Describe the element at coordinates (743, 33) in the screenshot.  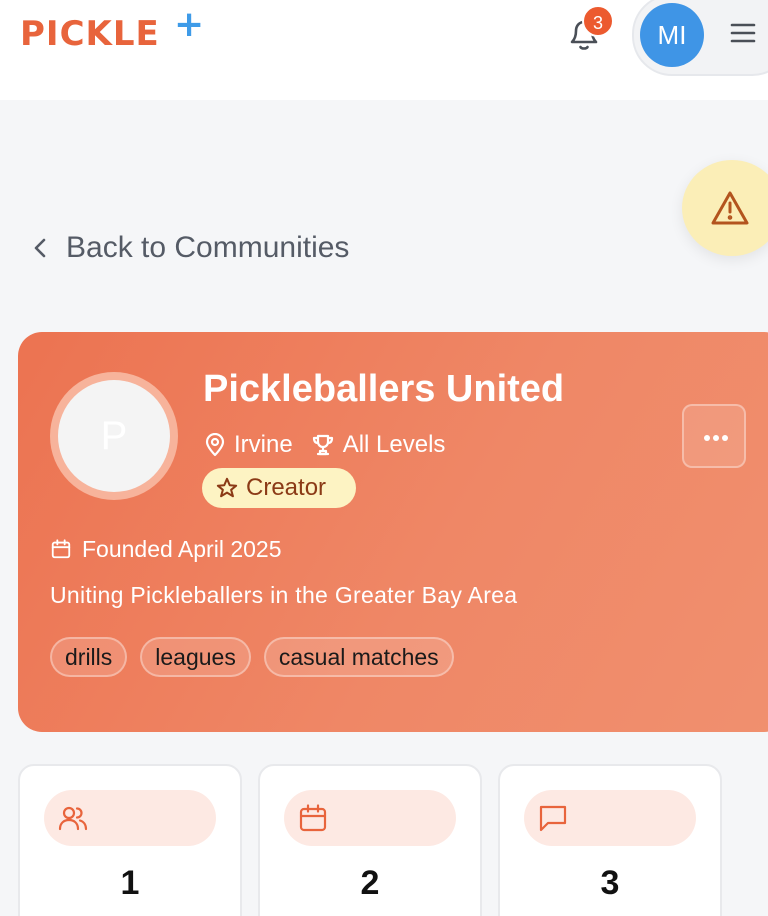
I see `hamburger-menu-icon` at that location.